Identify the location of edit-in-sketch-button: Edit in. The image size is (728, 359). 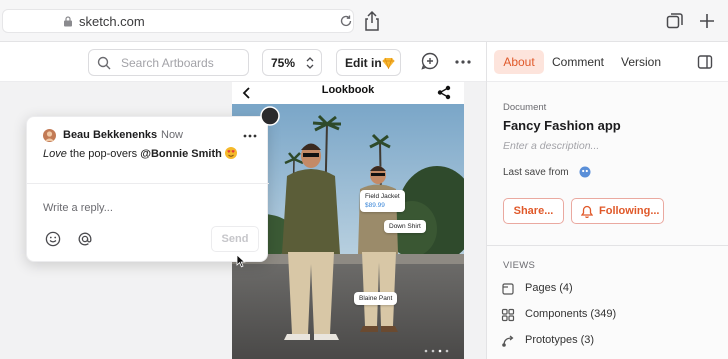
(368, 62).